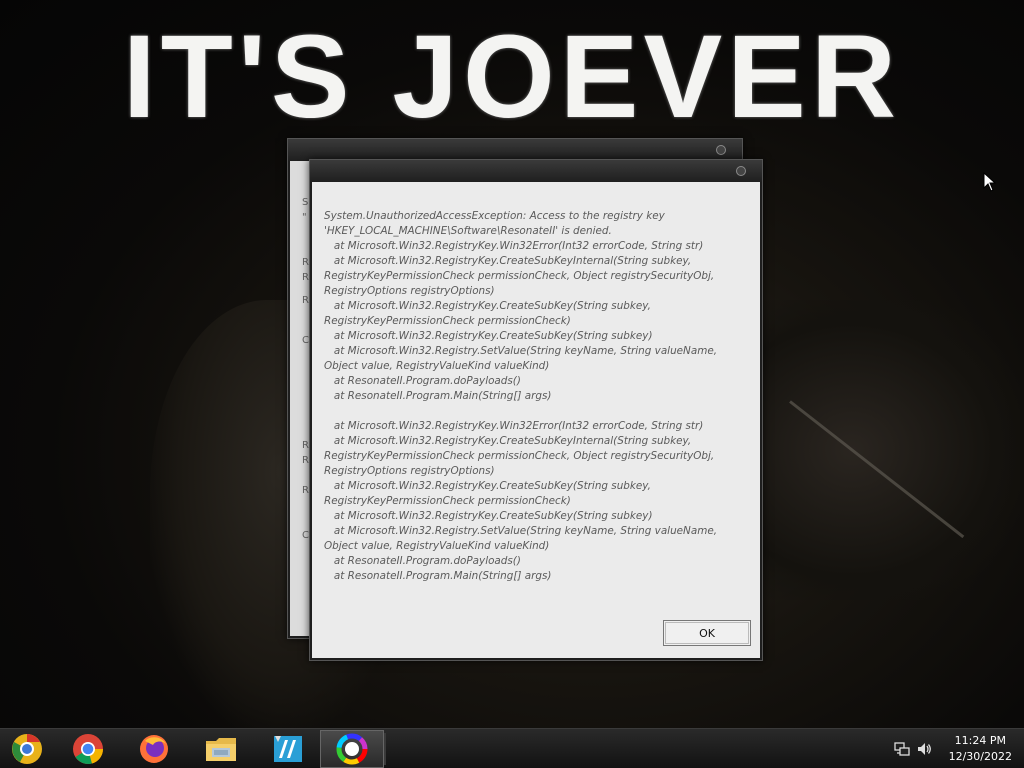 The image size is (1024, 768). I want to click on chrome-canary-icon, so click(27, 749).